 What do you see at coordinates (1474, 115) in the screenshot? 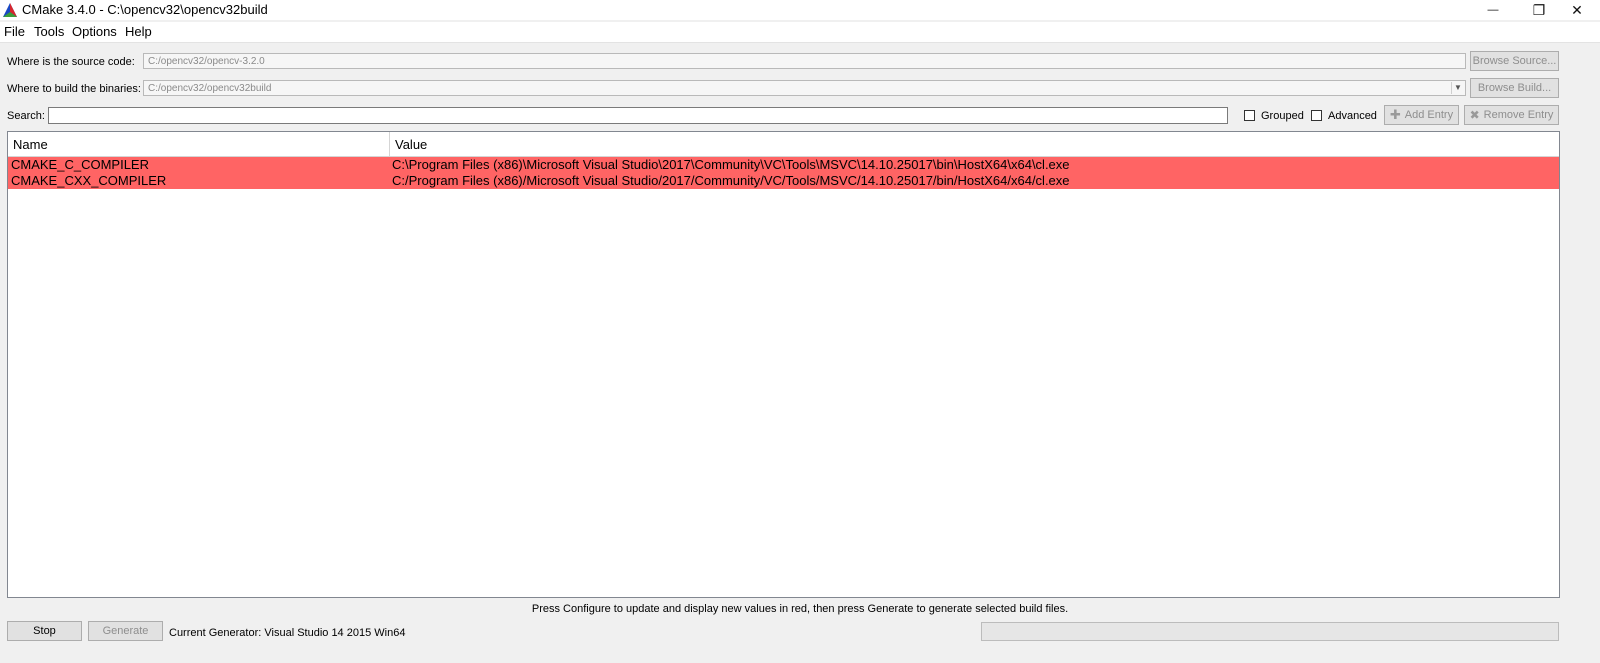
I see `remove-icon: ✖` at bounding box center [1474, 115].